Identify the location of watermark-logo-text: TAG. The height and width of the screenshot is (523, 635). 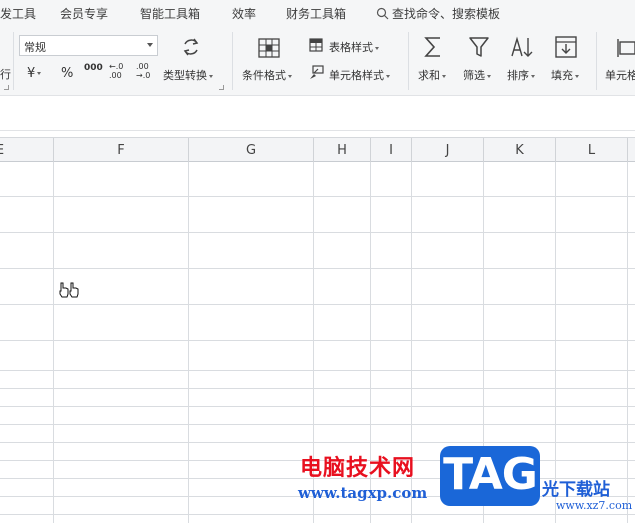
(490, 474).